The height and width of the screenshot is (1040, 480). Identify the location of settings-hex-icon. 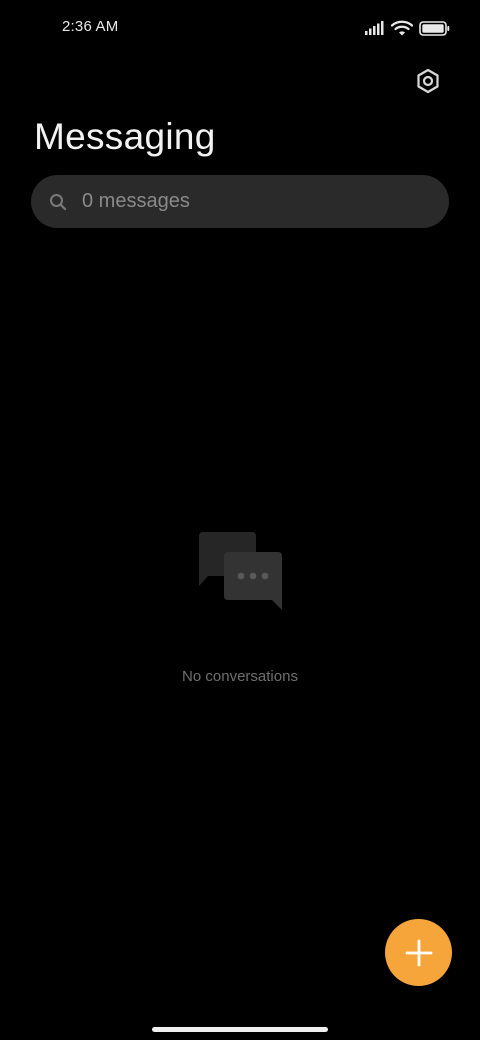
(428, 81).